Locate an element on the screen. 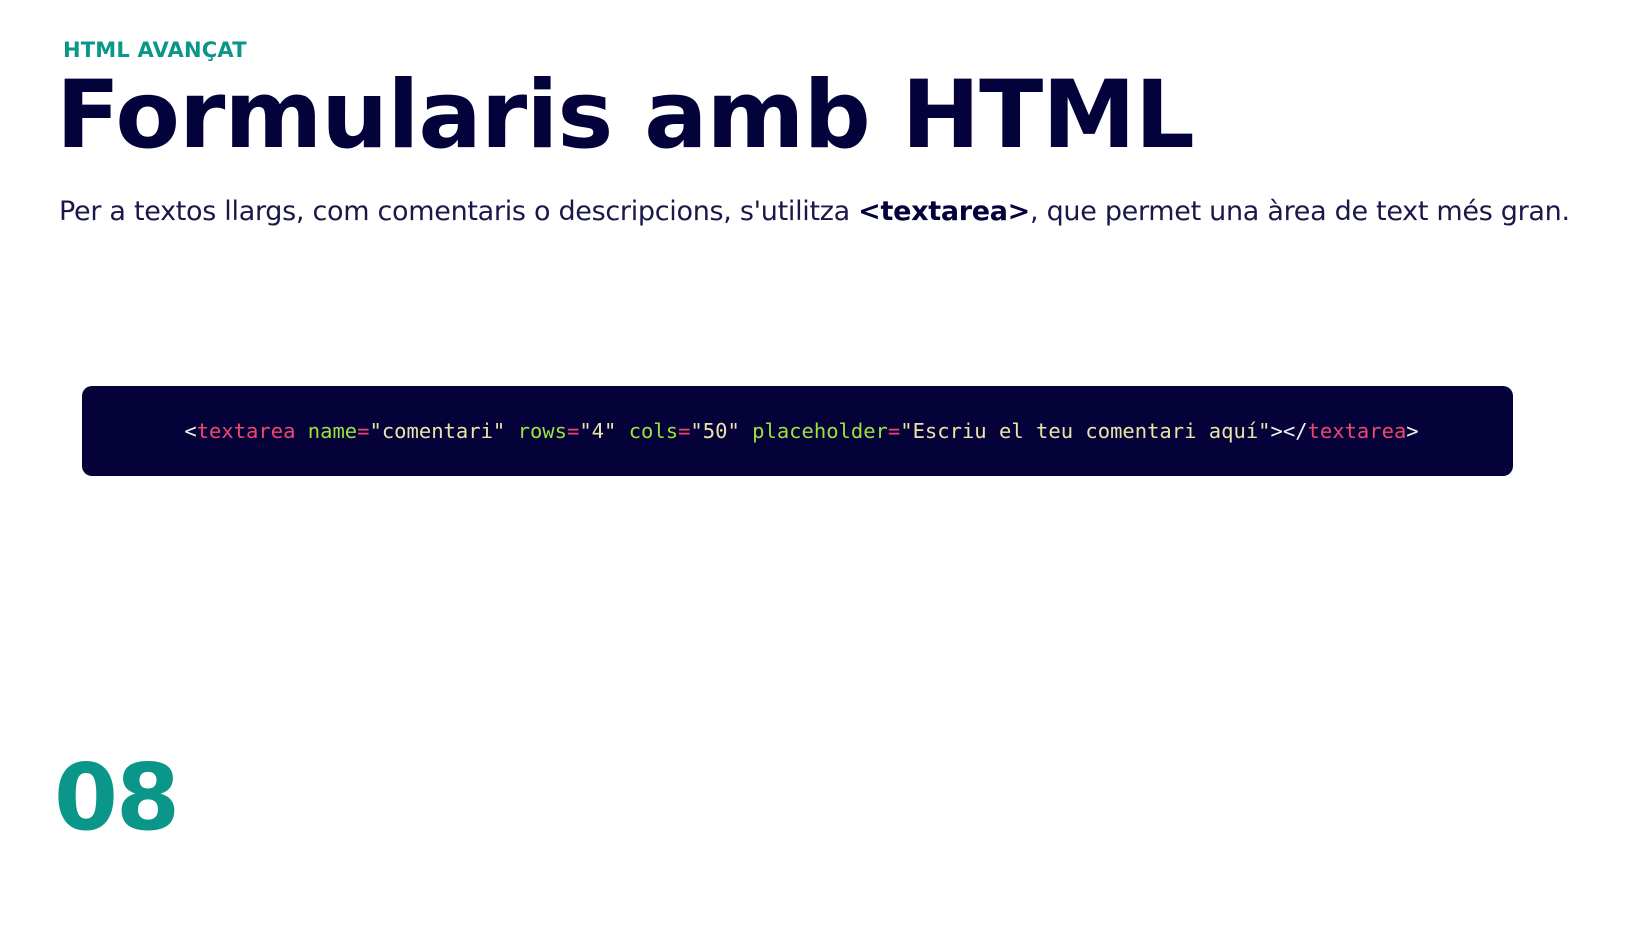  code-token-str: "4" is located at coordinates (598, 431).